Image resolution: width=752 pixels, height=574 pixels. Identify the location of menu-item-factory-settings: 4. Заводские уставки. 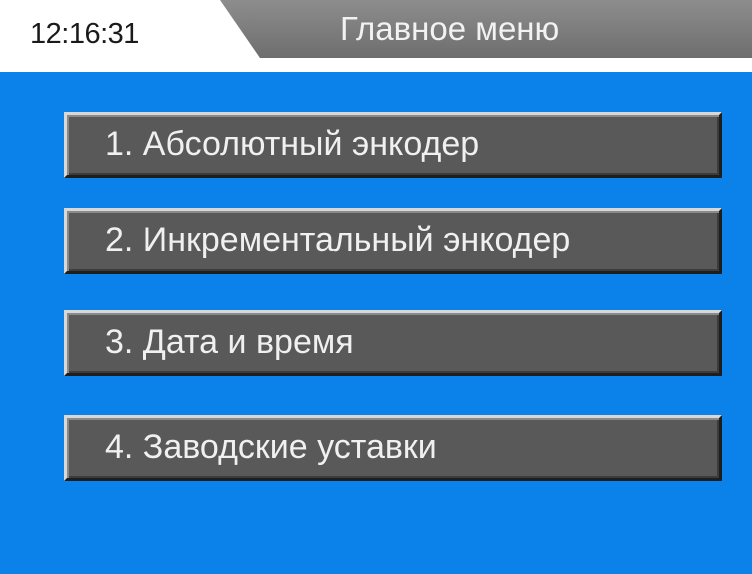
(393, 448).